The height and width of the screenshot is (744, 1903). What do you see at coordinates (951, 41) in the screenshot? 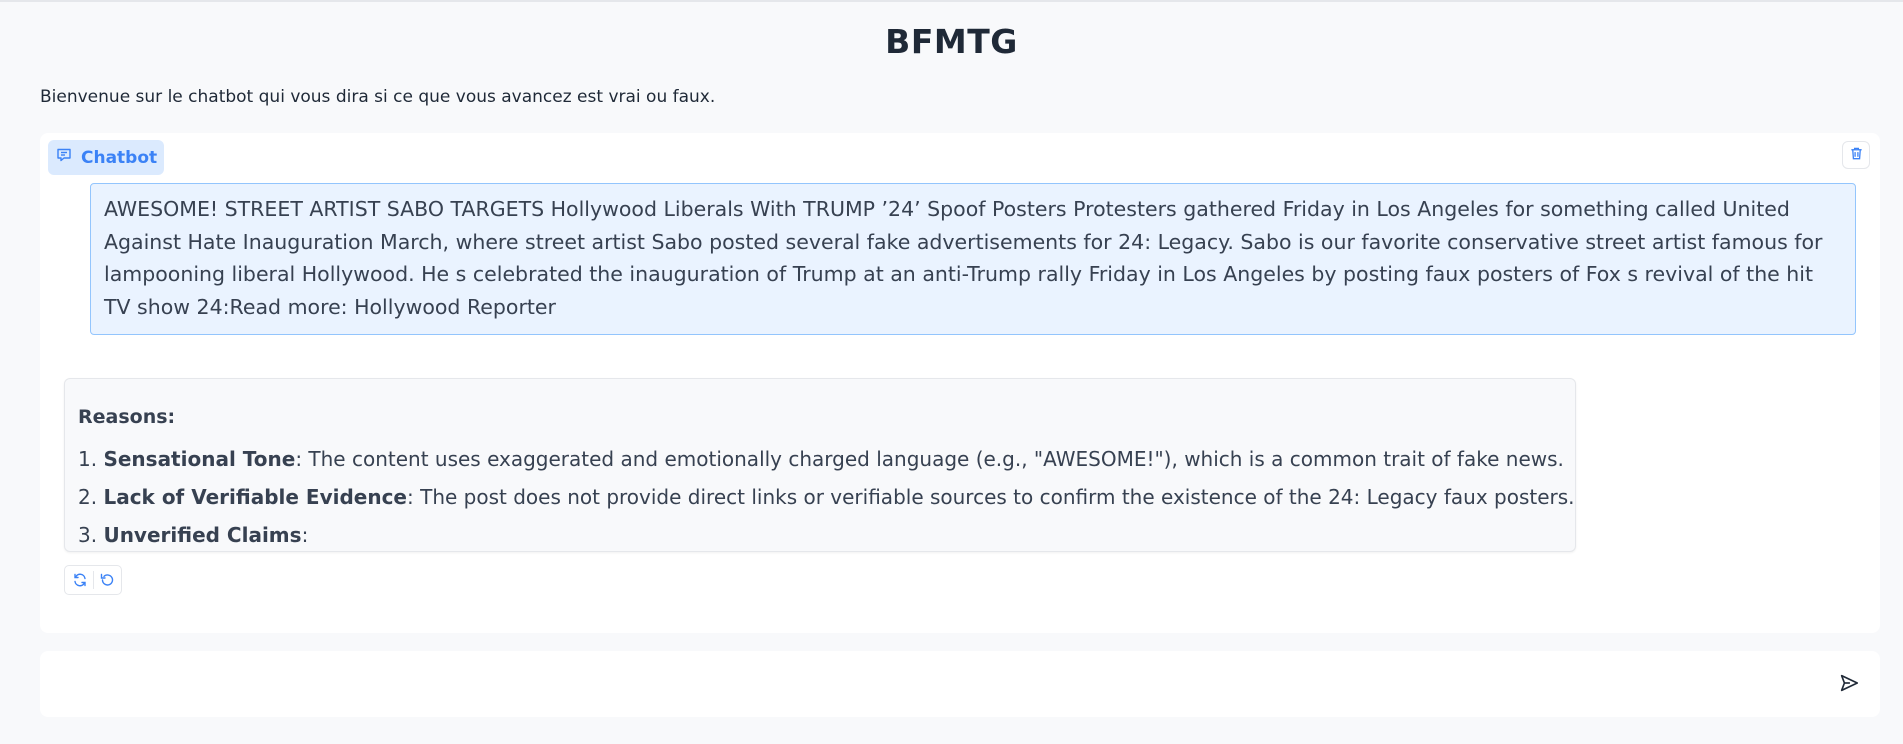
I see `page-title: BFMTG` at bounding box center [951, 41].